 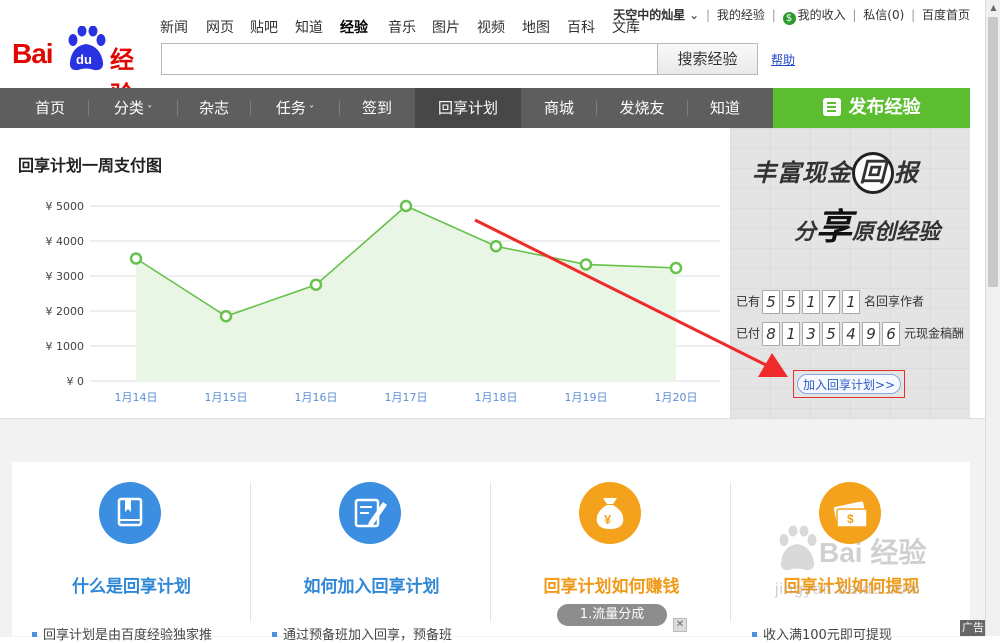 I want to click on y-tick-label: ¥ 2000, so click(x=65, y=311).